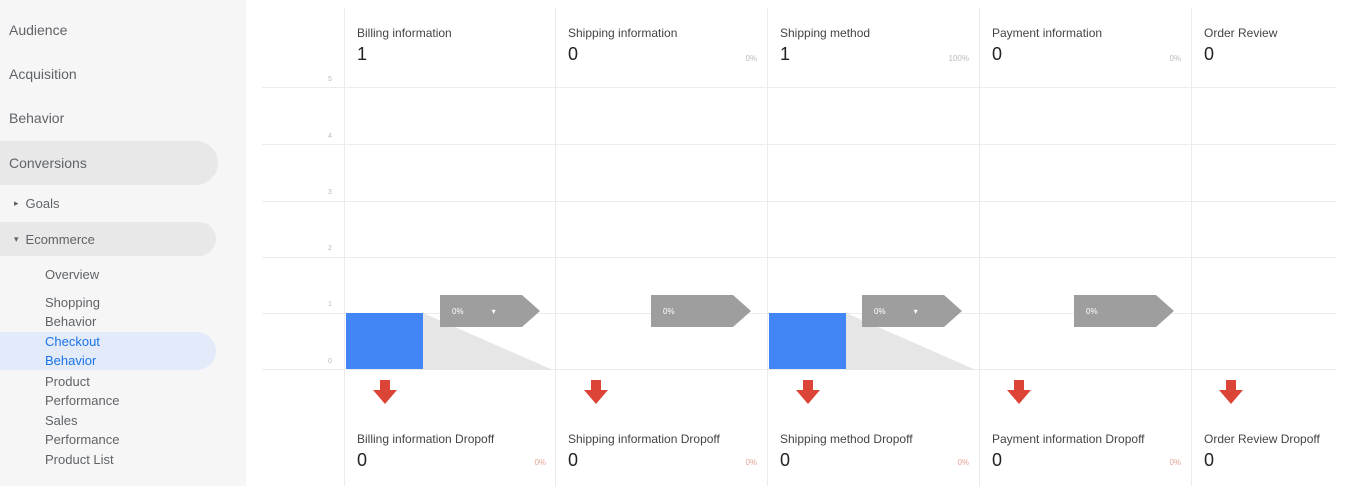 Image resolution: width=1350 pixels, height=486 pixels. Describe the element at coordinates (873, 452) in the screenshot. I see `dropoff-shipping-method: Shipping method Dropoff 0 0%` at that location.